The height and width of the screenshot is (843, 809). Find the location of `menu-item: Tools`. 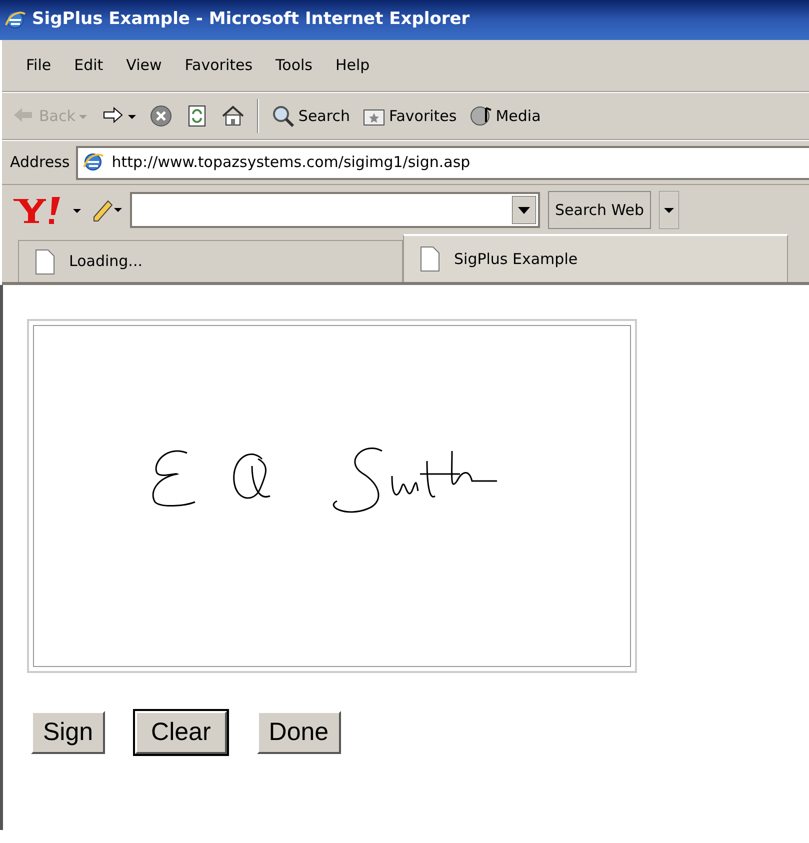

menu-item: Tools is located at coordinates (296, 65).